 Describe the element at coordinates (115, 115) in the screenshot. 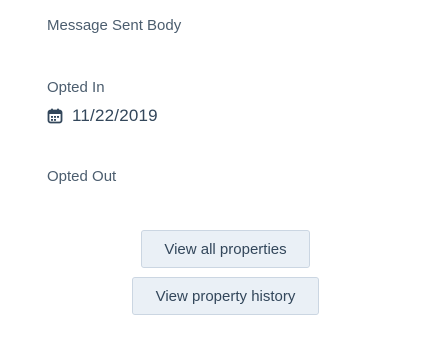

I see `opted-in-date-value: 11/22/2019` at that location.